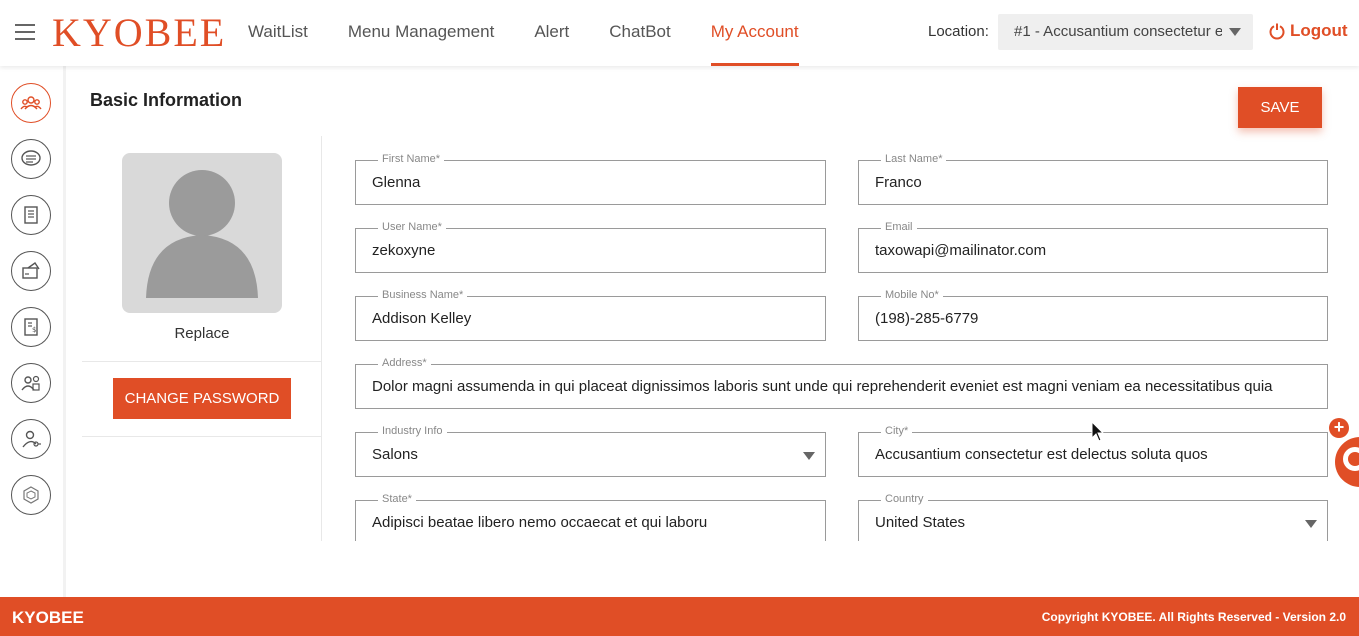 This screenshot has height=636, width=1359. Describe the element at coordinates (590, 451) in the screenshot. I see `industry-info-select: Industry Info Salons` at that location.